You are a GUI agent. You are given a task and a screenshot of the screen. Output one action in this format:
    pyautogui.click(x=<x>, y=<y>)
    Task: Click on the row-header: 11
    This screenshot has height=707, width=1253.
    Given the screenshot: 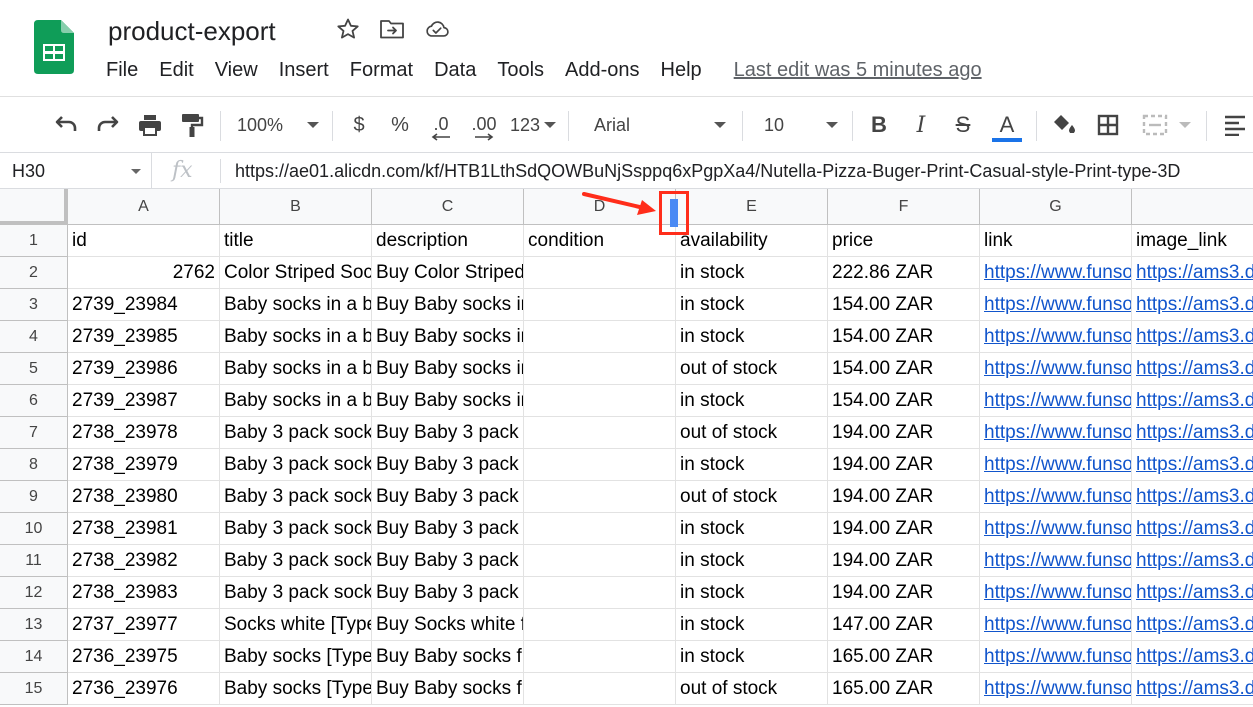 What is the action you would take?
    pyautogui.click(x=34, y=561)
    